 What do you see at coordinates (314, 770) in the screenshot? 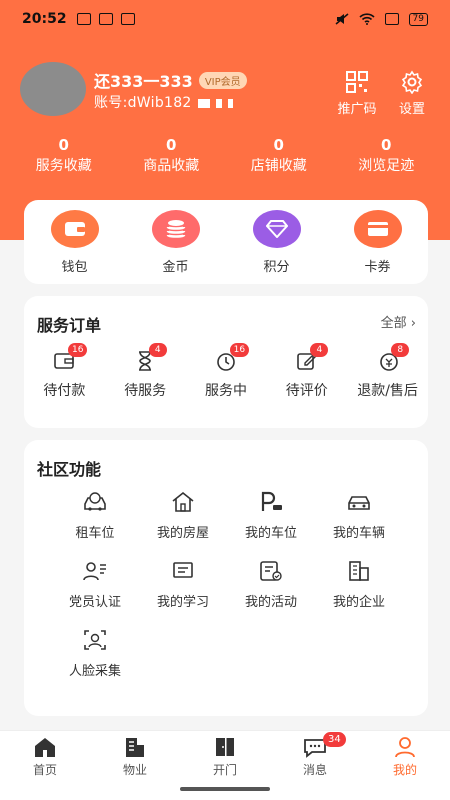
I see `tab-label: 消息` at bounding box center [314, 770].